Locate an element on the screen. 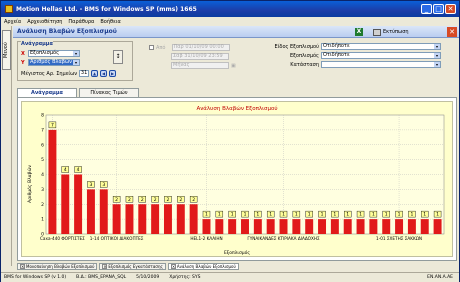 Image resolution: width=460 pixels, height=282 pixels. report-title: Ανάλυση Βλαβών Εξοπλισμού is located at coordinates (67, 31).